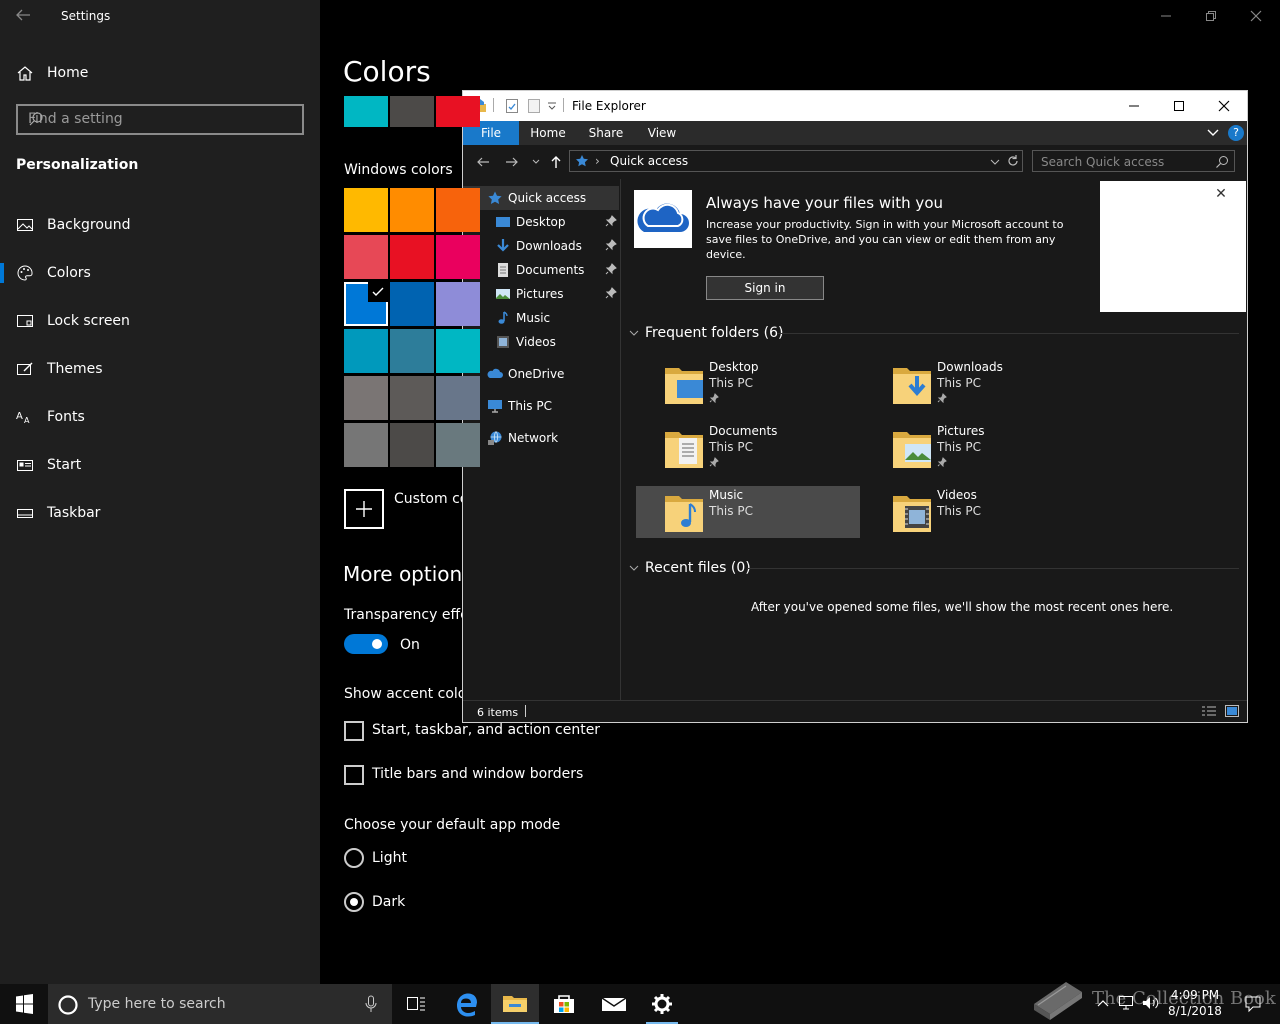 This screenshot has height=1024, width=1280. What do you see at coordinates (24, 1004) in the screenshot?
I see `windows-start-icon` at bounding box center [24, 1004].